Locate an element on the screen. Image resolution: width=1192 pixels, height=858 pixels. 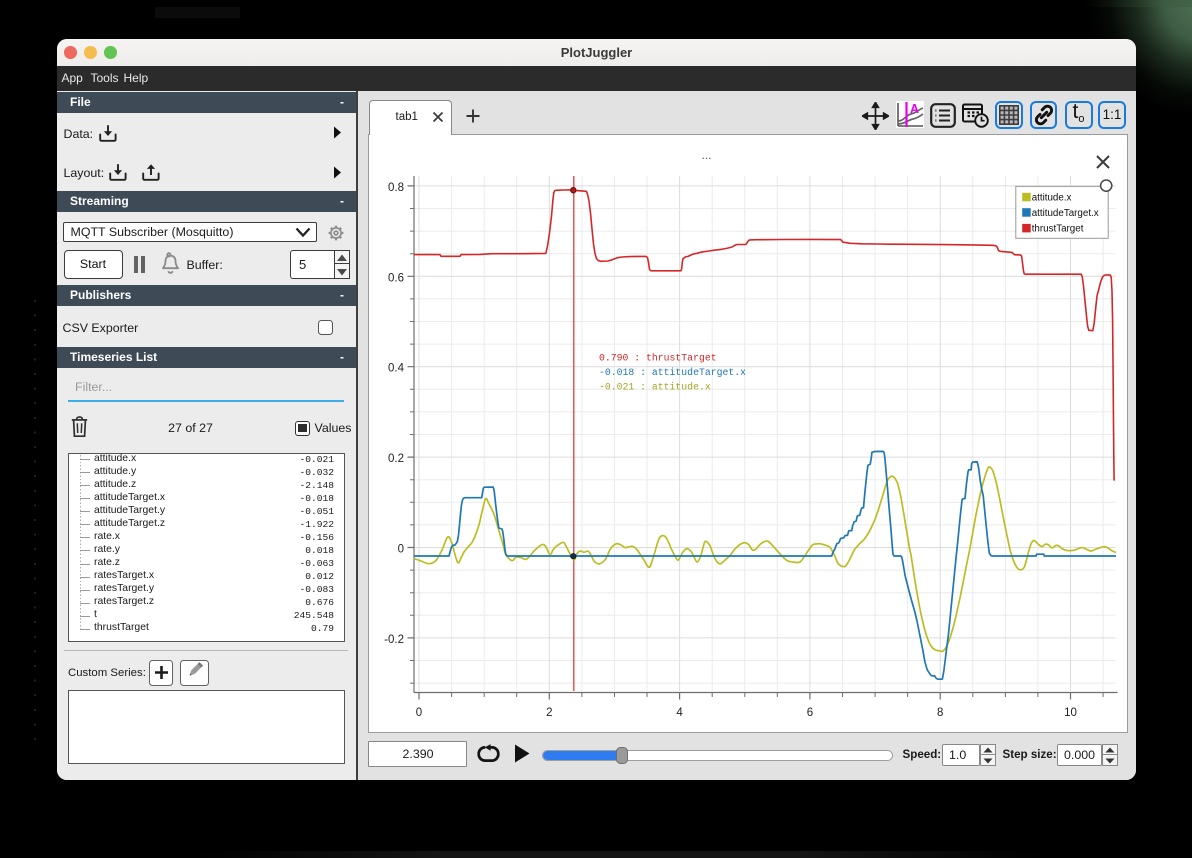
svg-text: thrustTarget is located at coordinates (1057, 229).